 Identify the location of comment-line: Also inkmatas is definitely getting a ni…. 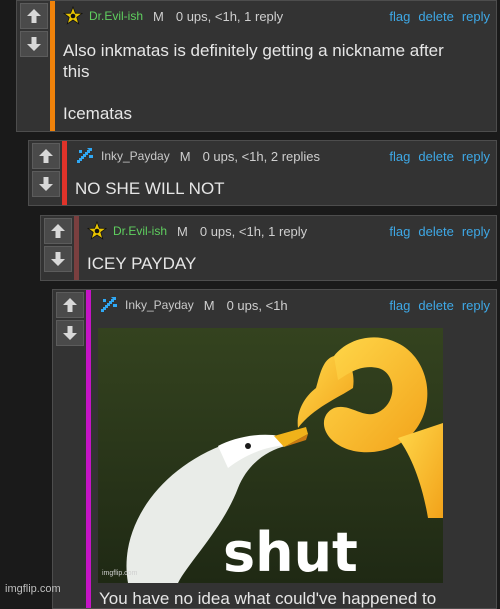
(253, 50).